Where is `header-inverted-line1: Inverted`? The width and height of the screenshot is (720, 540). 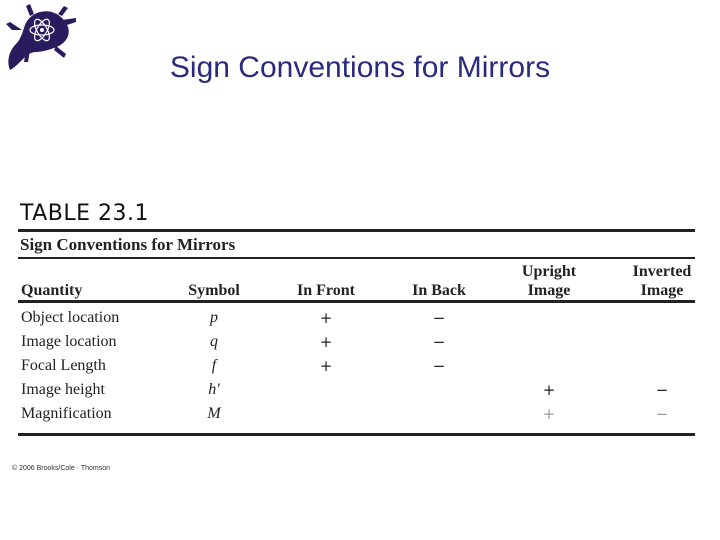 header-inverted-line1: Inverted is located at coordinates (662, 271).